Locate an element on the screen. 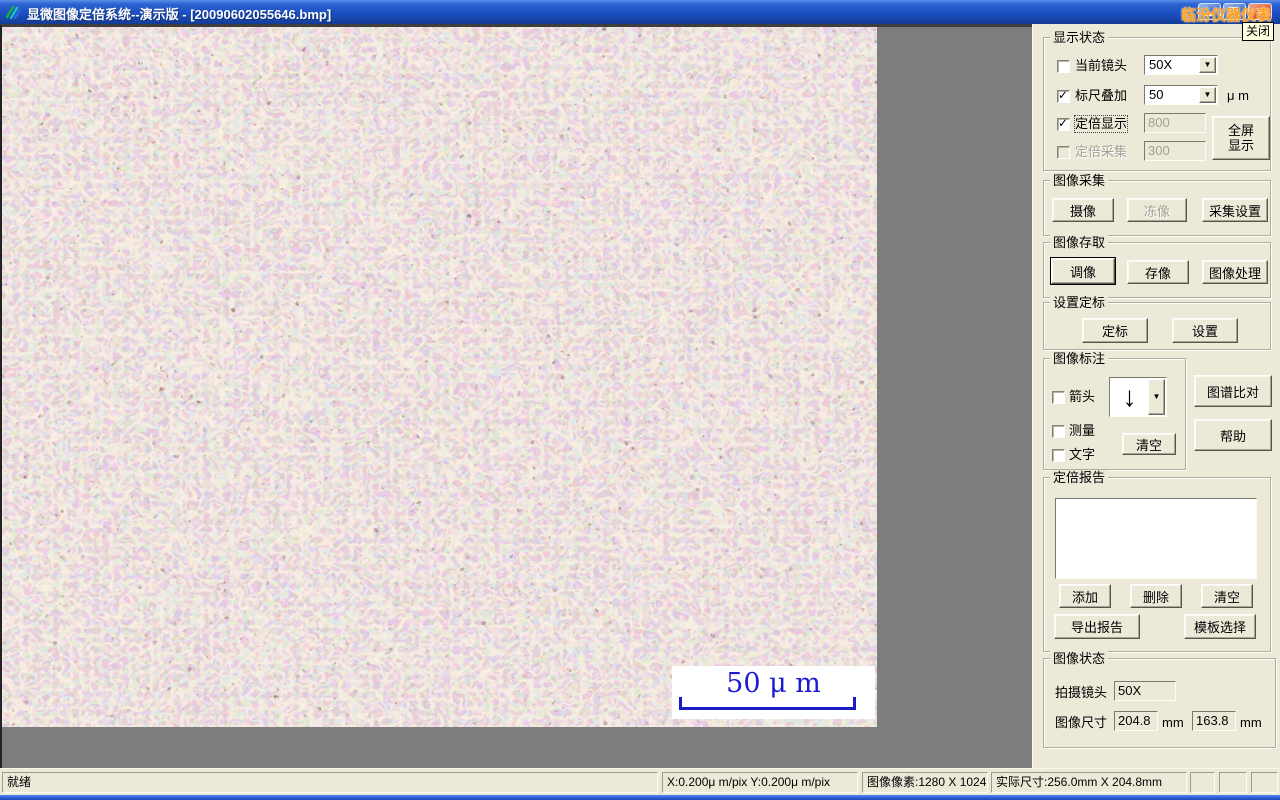  group-report: 定倍报告 添加 删除 清空 导出报告 模板选择 is located at coordinates (1157, 561).